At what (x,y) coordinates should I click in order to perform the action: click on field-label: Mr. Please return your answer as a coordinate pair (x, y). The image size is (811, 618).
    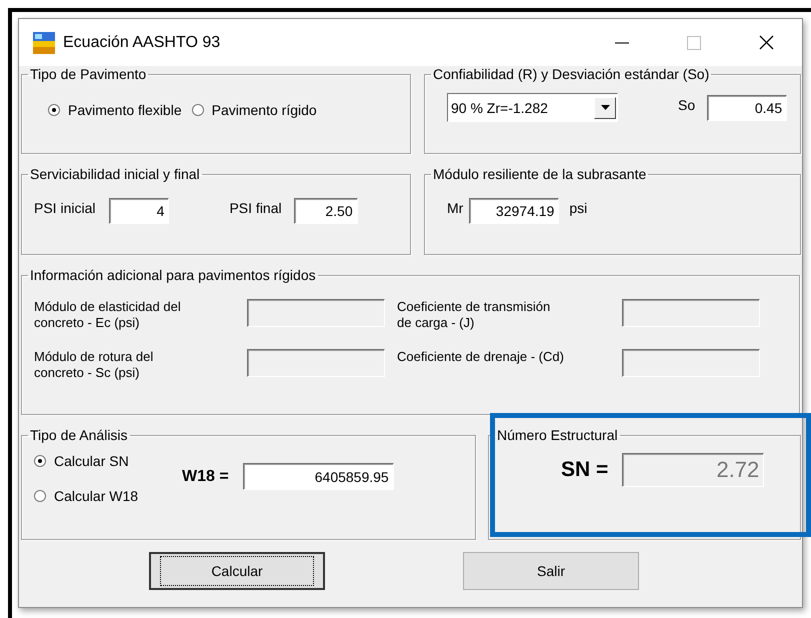
    Looking at the image, I should click on (455, 208).